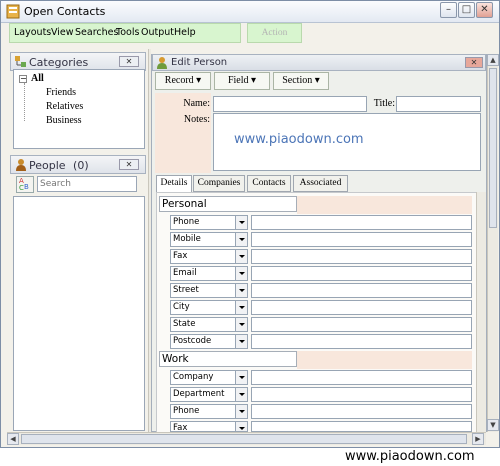 The image size is (500, 466). What do you see at coordinates (320, 183) in the screenshot?
I see `tab-associated: Associated` at bounding box center [320, 183].